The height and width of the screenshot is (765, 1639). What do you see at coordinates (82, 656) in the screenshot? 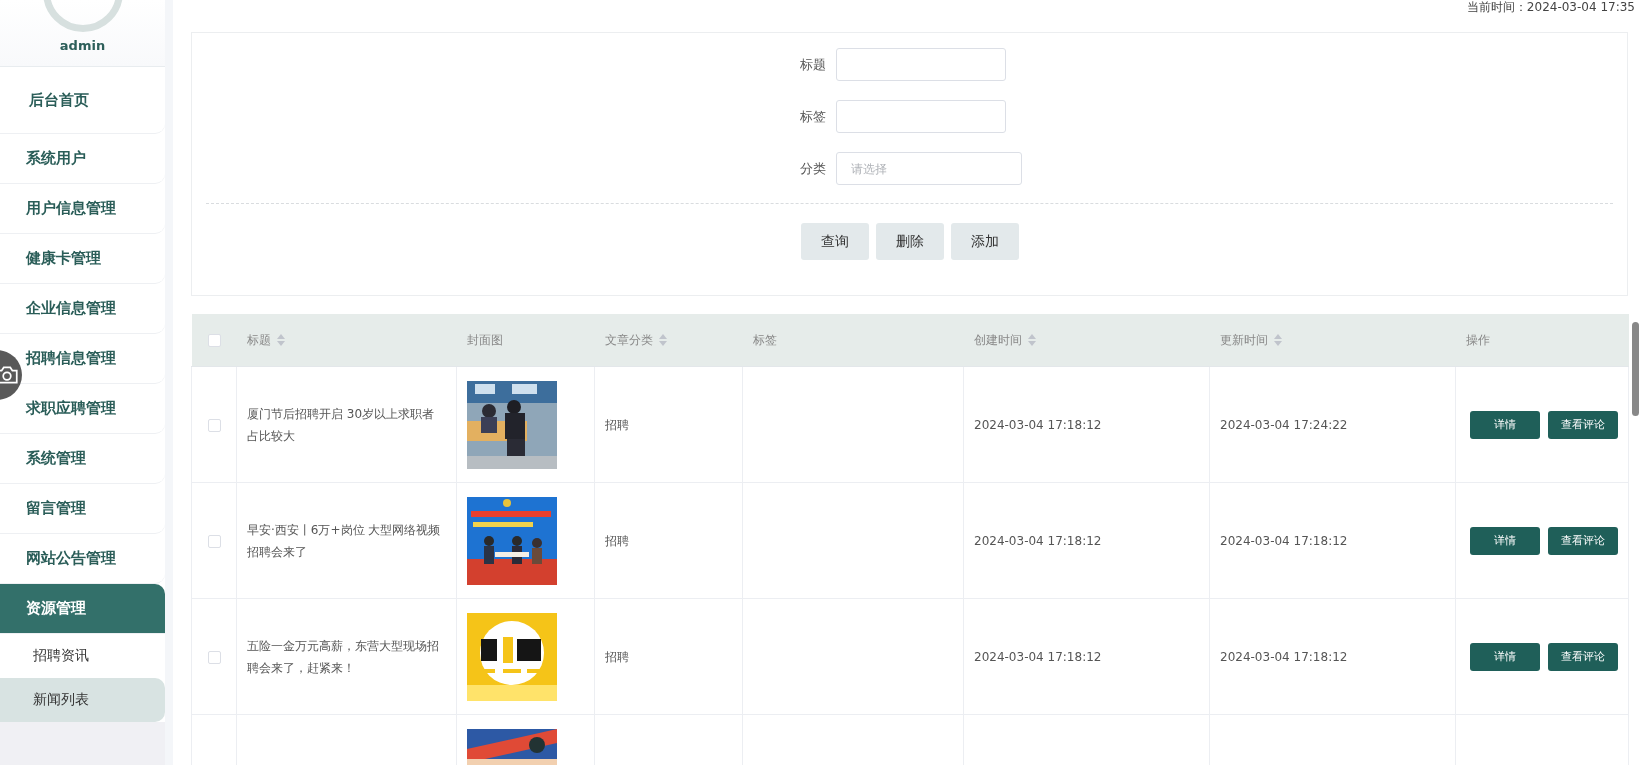
I see `submenu-item: 招聘资讯` at bounding box center [82, 656].